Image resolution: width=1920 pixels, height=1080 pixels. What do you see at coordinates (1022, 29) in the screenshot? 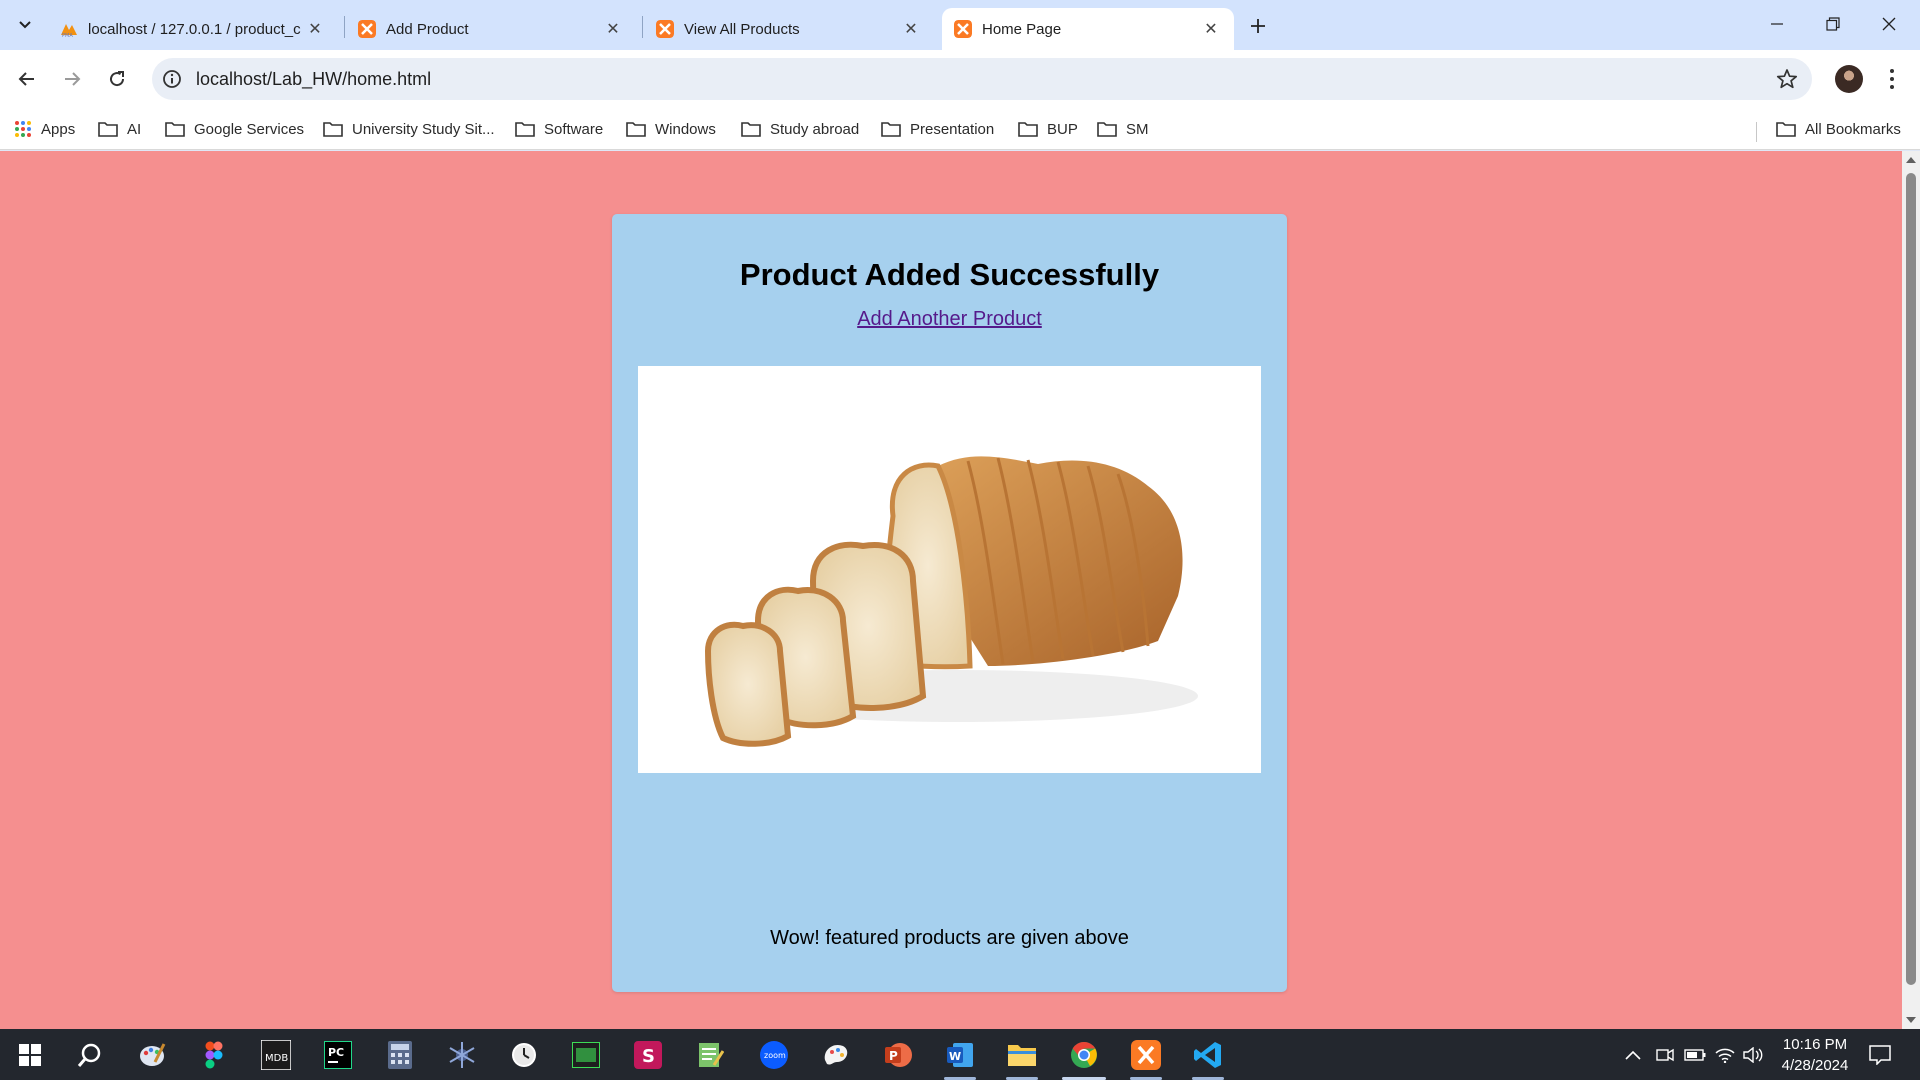
I see `tab-label: Home Page` at bounding box center [1022, 29].